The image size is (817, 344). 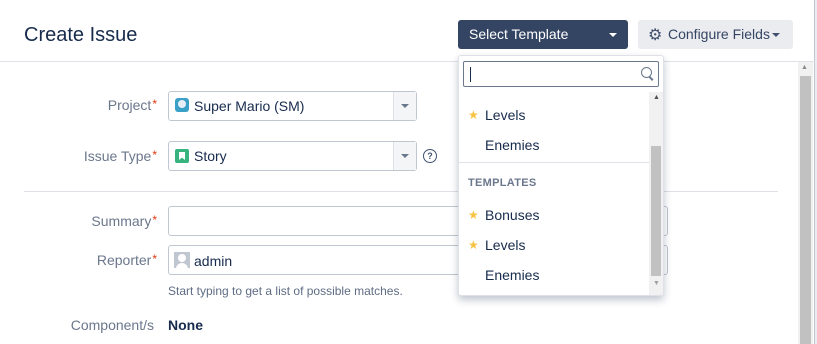 What do you see at coordinates (505, 115) in the screenshot?
I see `dropdown-item-levels-recent: Levels` at bounding box center [505, 115].